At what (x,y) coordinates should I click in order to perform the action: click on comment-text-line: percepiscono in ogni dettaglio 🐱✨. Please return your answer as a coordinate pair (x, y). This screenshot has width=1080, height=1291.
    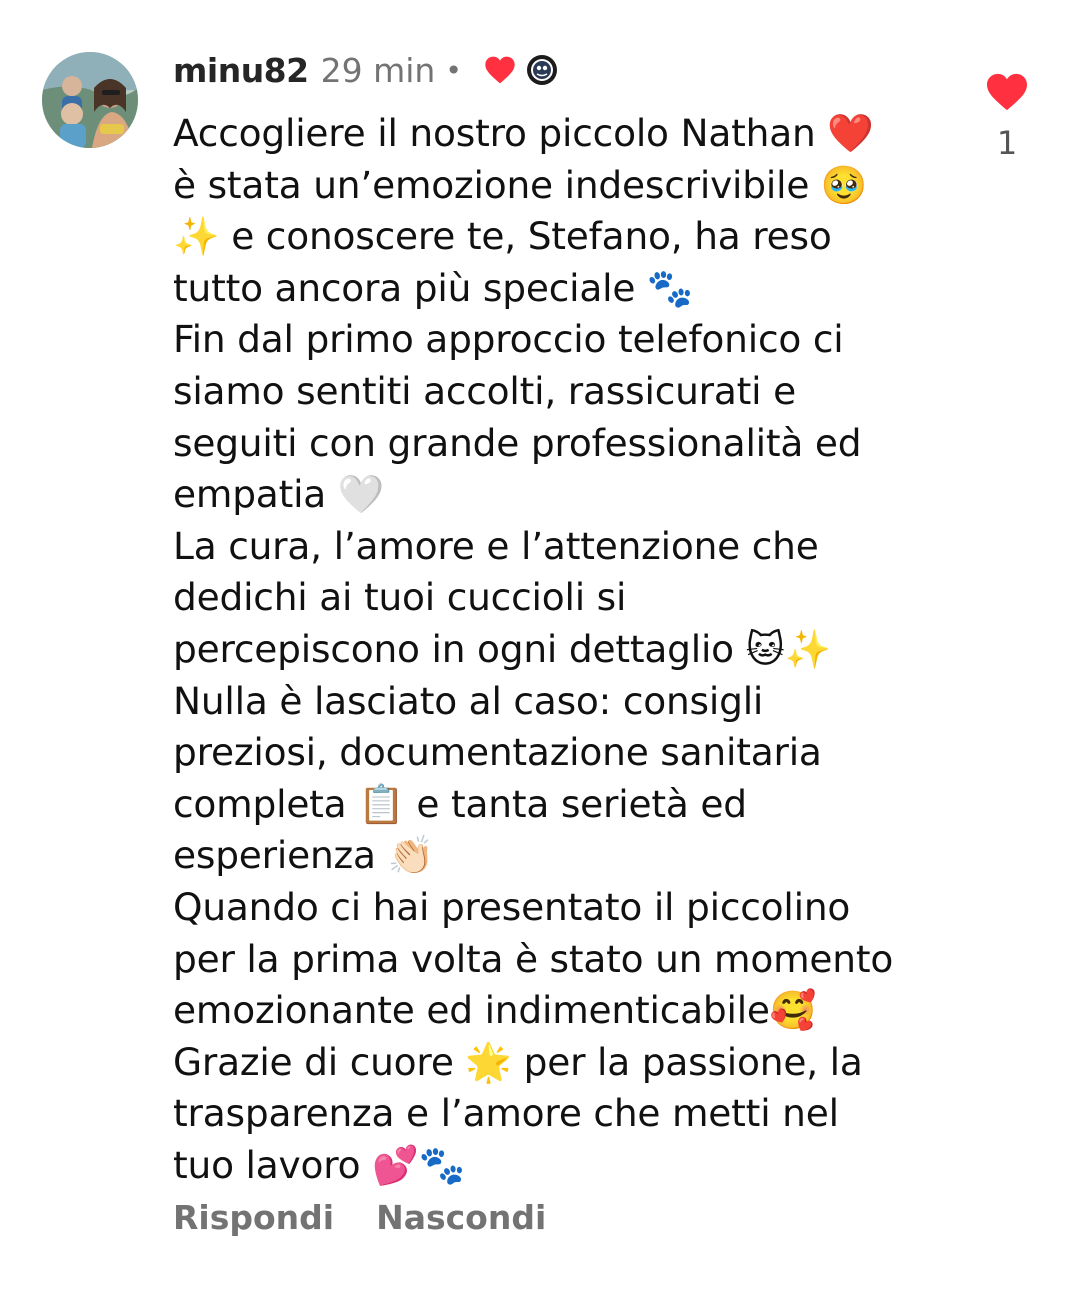
    Looking at the image, I should click on (502, 648).